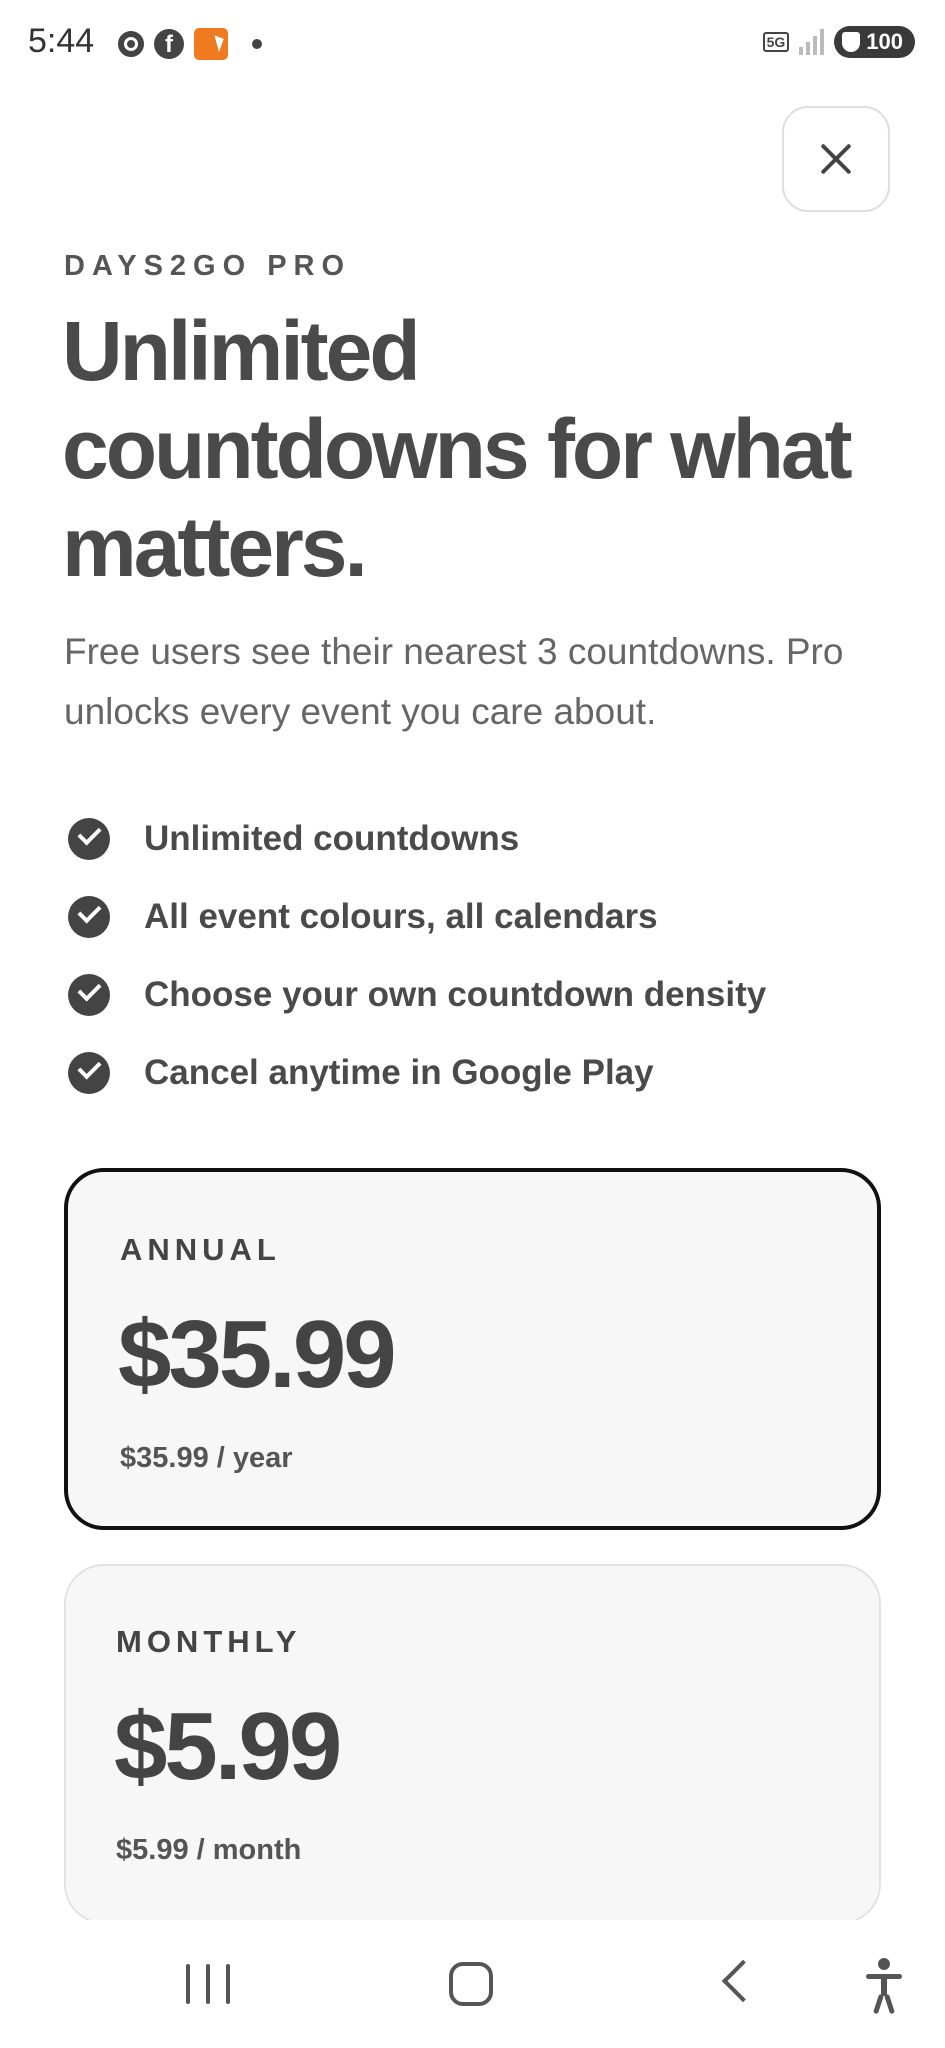 Image resolution: width=945 pixels, height=2048 pixels. Describe the element at coordinates (455, 994) in the screenshot. I see `feature-label: Choose your own countdown density` at that location.